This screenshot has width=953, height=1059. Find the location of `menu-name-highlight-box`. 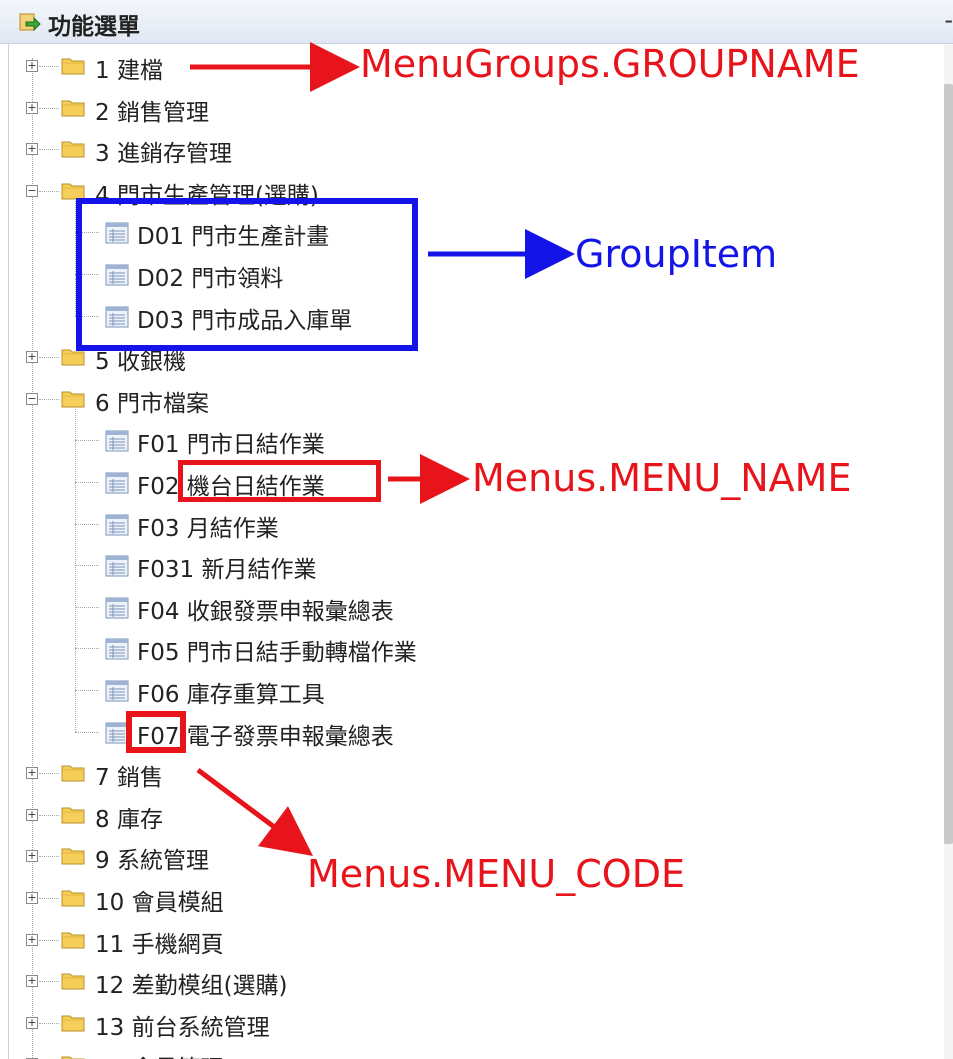

menu-name-highlight-box is located at coordinates (279, 481).